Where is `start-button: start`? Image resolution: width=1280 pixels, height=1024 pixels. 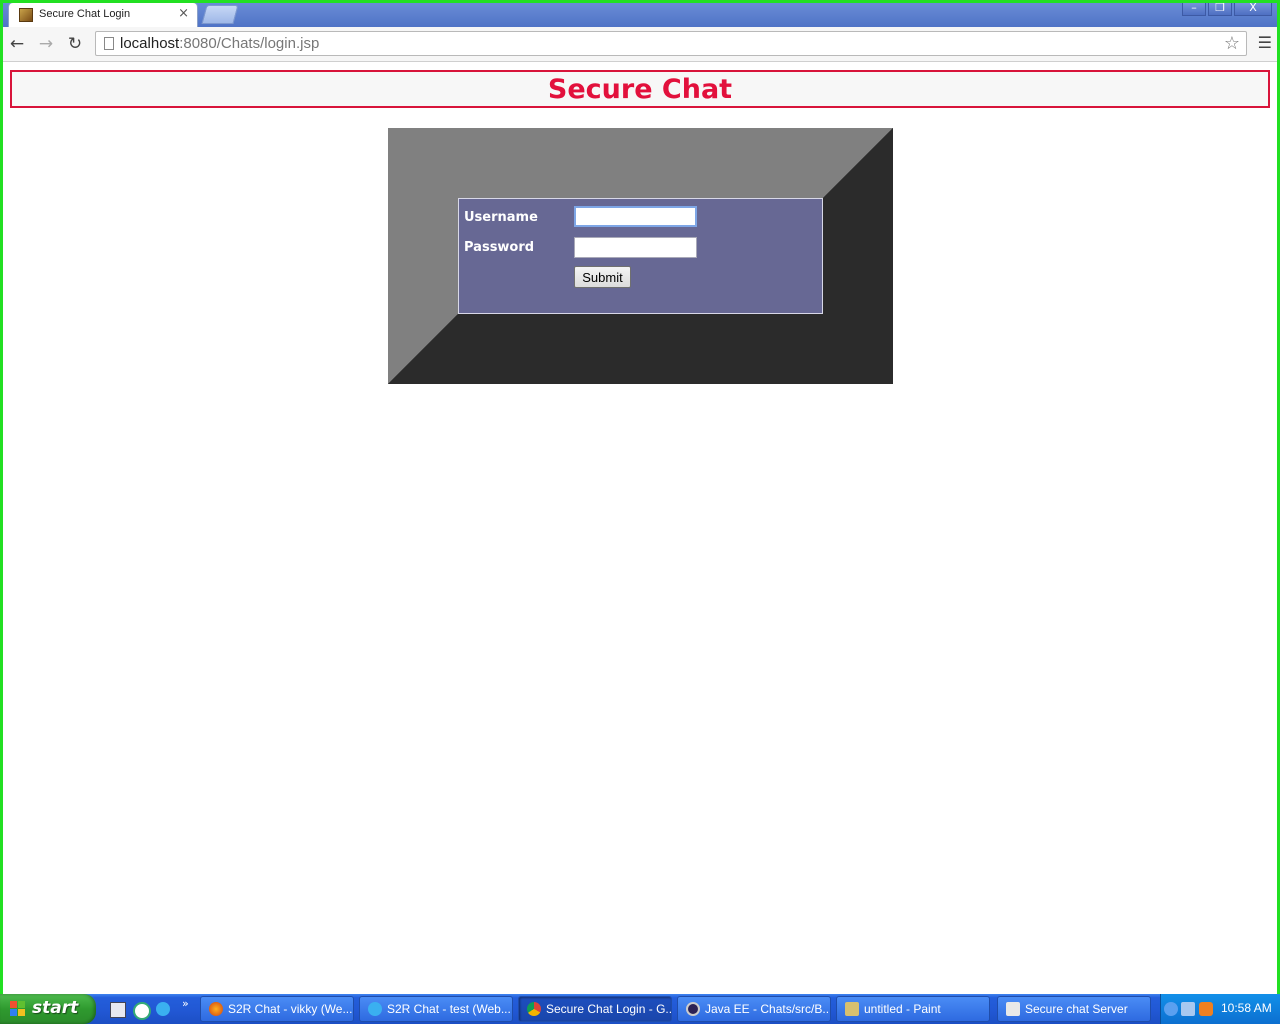
start-button: start is located at coordinates (48, 1009).